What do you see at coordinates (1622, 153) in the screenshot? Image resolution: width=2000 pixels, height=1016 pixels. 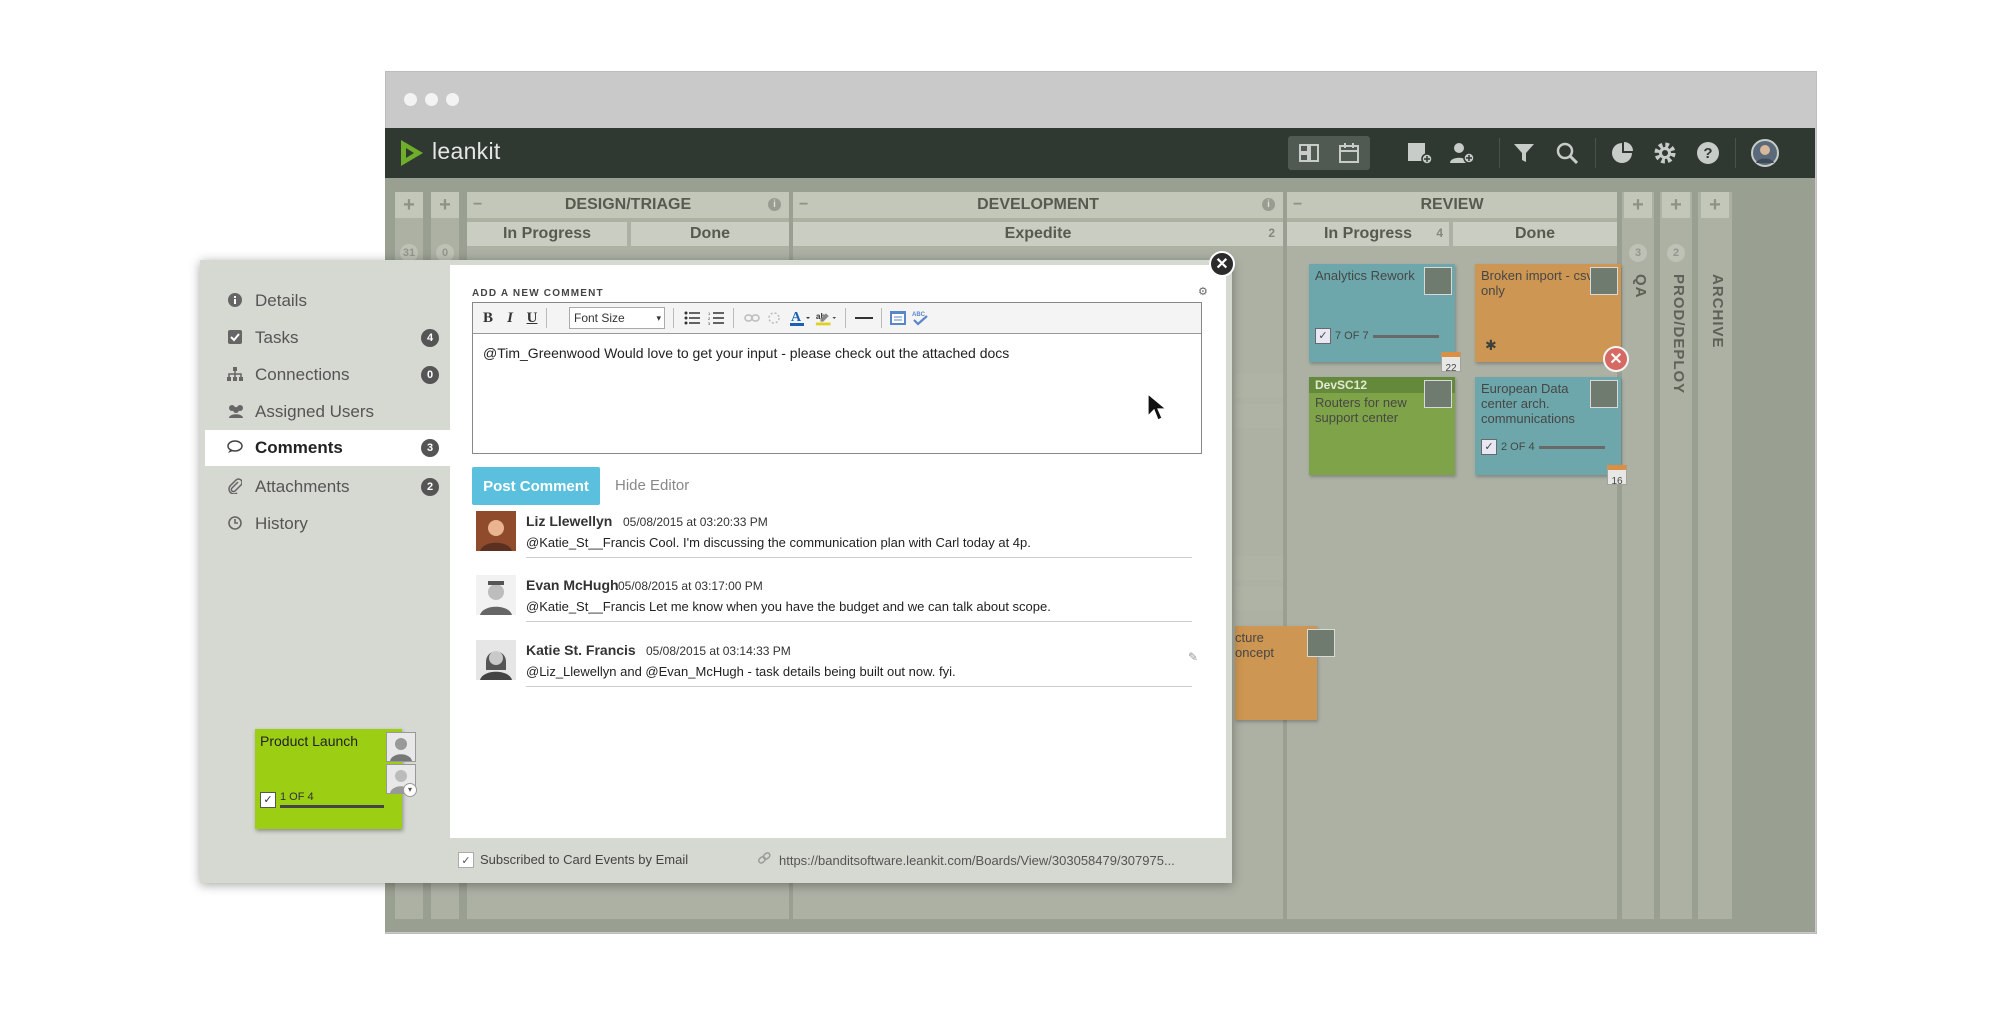 I see `chart-icon` at bounding box center [1622, 153].